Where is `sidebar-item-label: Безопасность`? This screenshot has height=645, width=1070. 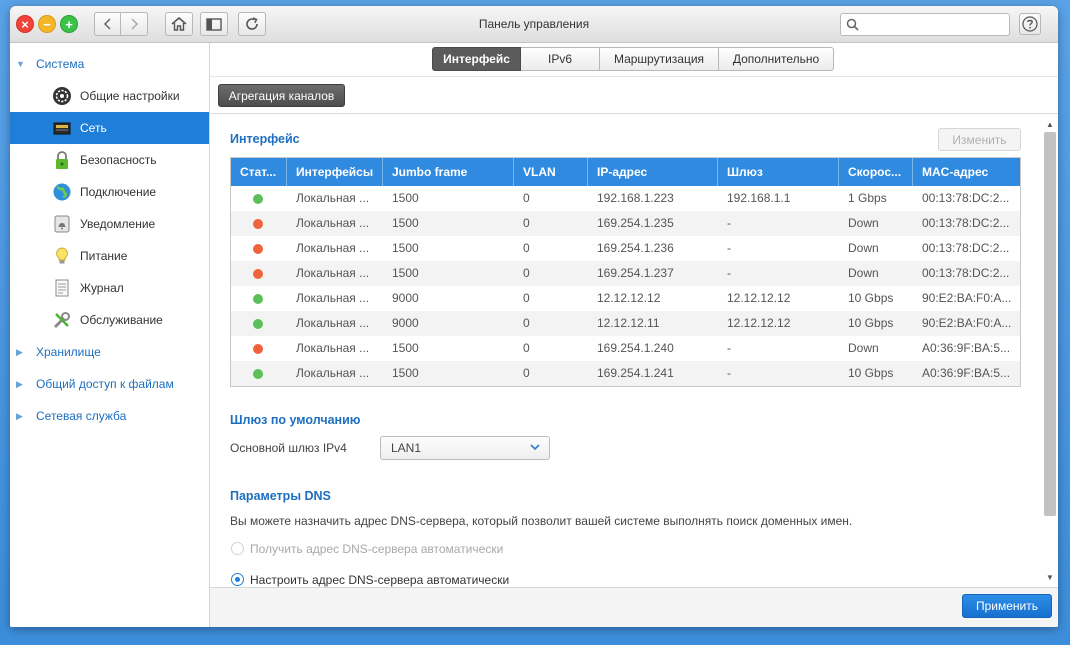 sidebar-item-label: Безопасность is located at coordinates (118, 160).